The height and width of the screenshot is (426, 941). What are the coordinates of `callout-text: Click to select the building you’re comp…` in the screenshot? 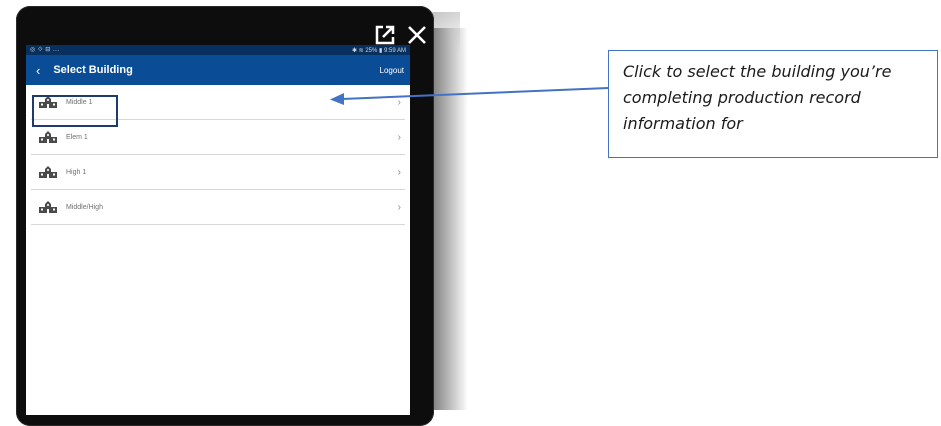 It's located at (757, 97).